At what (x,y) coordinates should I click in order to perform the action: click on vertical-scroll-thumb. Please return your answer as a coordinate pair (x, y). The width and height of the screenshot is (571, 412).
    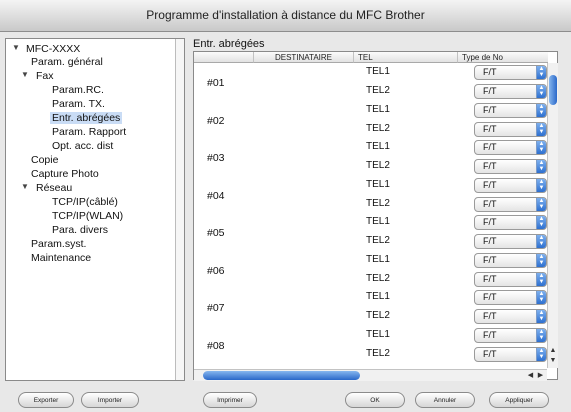
    Looking at the image, I should click on (553, 90).